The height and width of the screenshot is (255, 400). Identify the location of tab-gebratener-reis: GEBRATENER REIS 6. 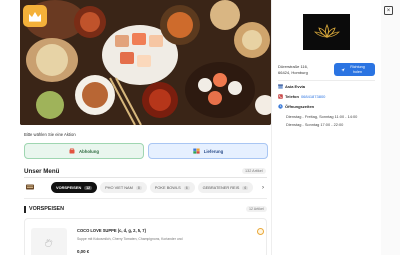
(225, 187).